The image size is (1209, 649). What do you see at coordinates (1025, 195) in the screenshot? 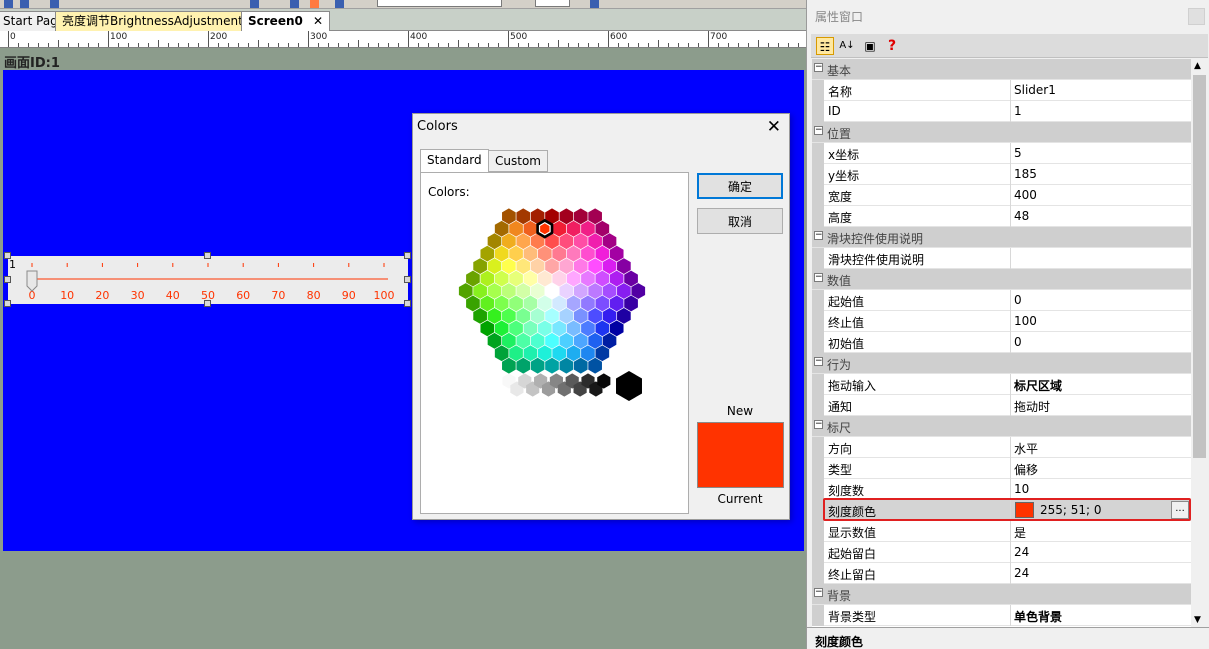
I see `property-value: 400` at bounding box center [1025, 195].